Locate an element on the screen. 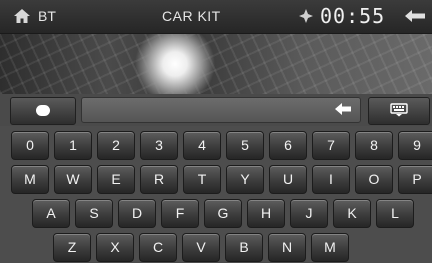 The width and height of the screenshot is (432, 263). keyboard-toggle-button is located at coordinates (399, 111).